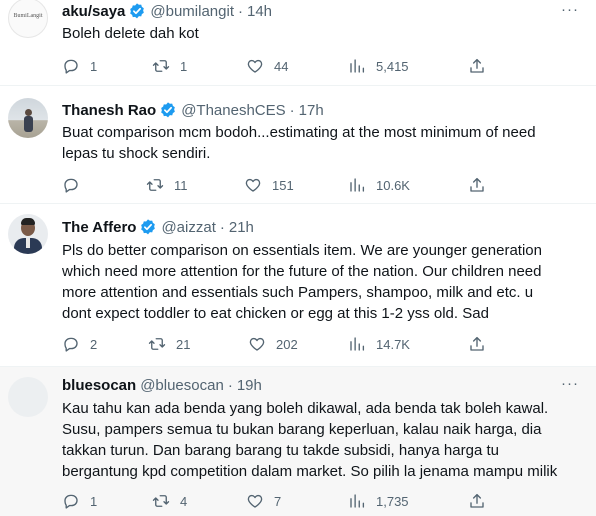 This screenshot has width=596, height=516. What do you see at coordinates (99, 227) in the screenshot?
I see `author-name: The Affero` at bounding box center [99, 227].